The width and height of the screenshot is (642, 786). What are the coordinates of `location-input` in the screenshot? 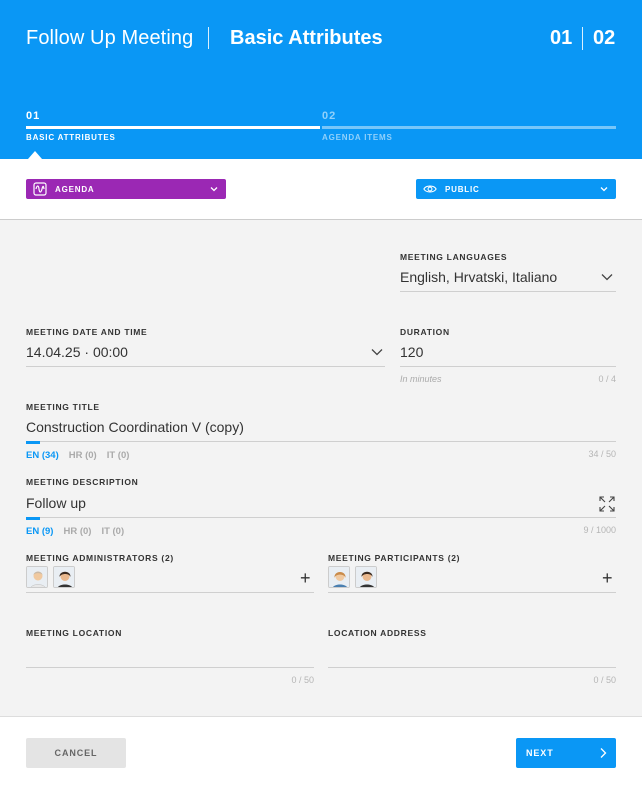 It's located at (170, 654).